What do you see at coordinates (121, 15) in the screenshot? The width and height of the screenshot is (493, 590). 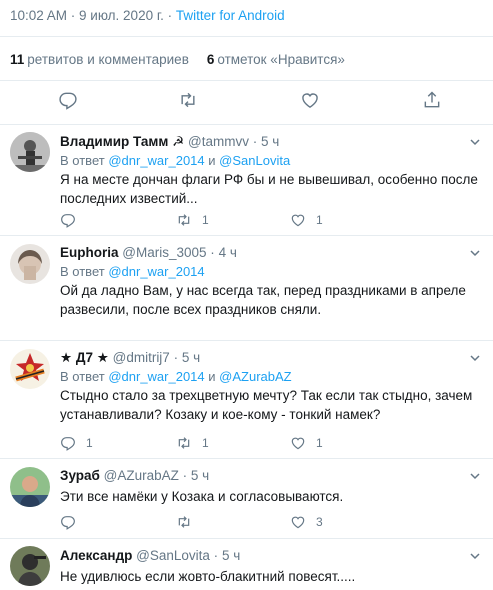 I see `tweet-date: 9 июл. 2020 г.` at bounding box center [121, 15].